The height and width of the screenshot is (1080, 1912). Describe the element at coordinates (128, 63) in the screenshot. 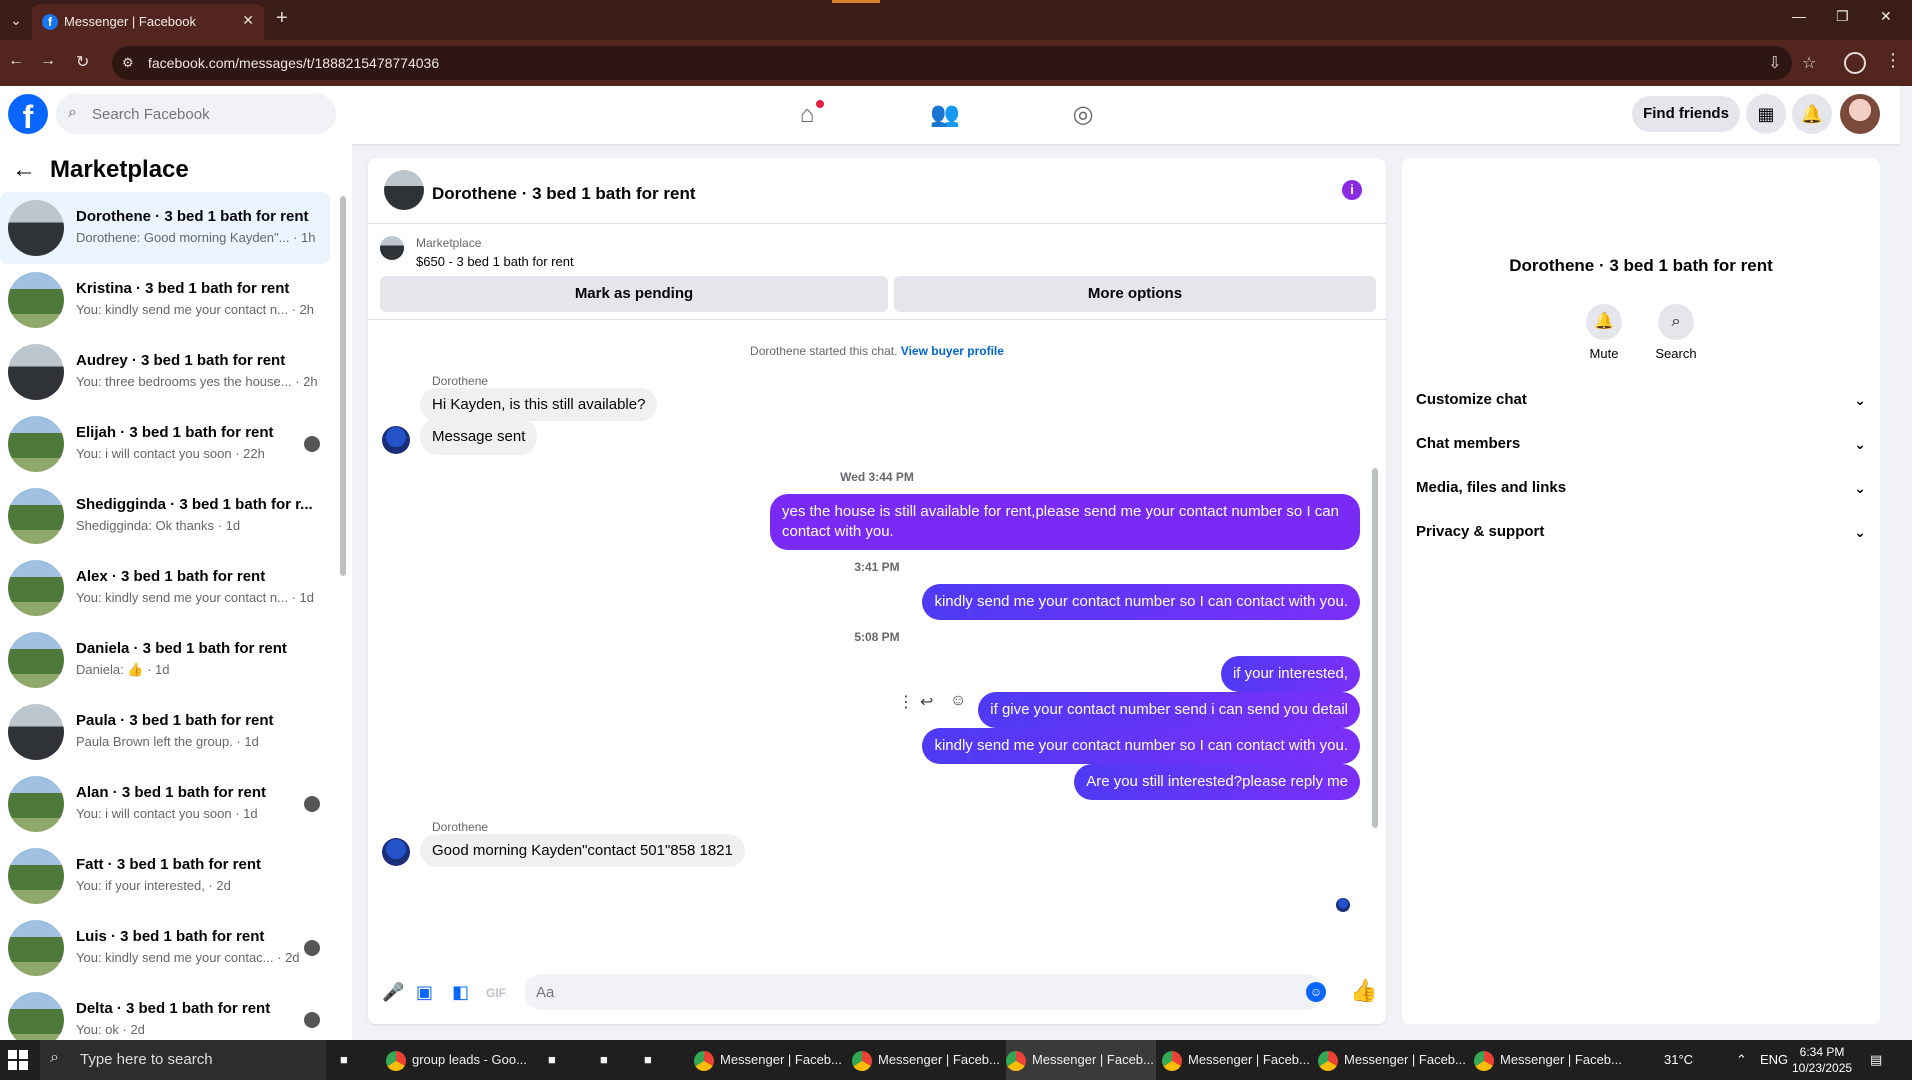

I see `site-info-icon: ⚙` at that location.